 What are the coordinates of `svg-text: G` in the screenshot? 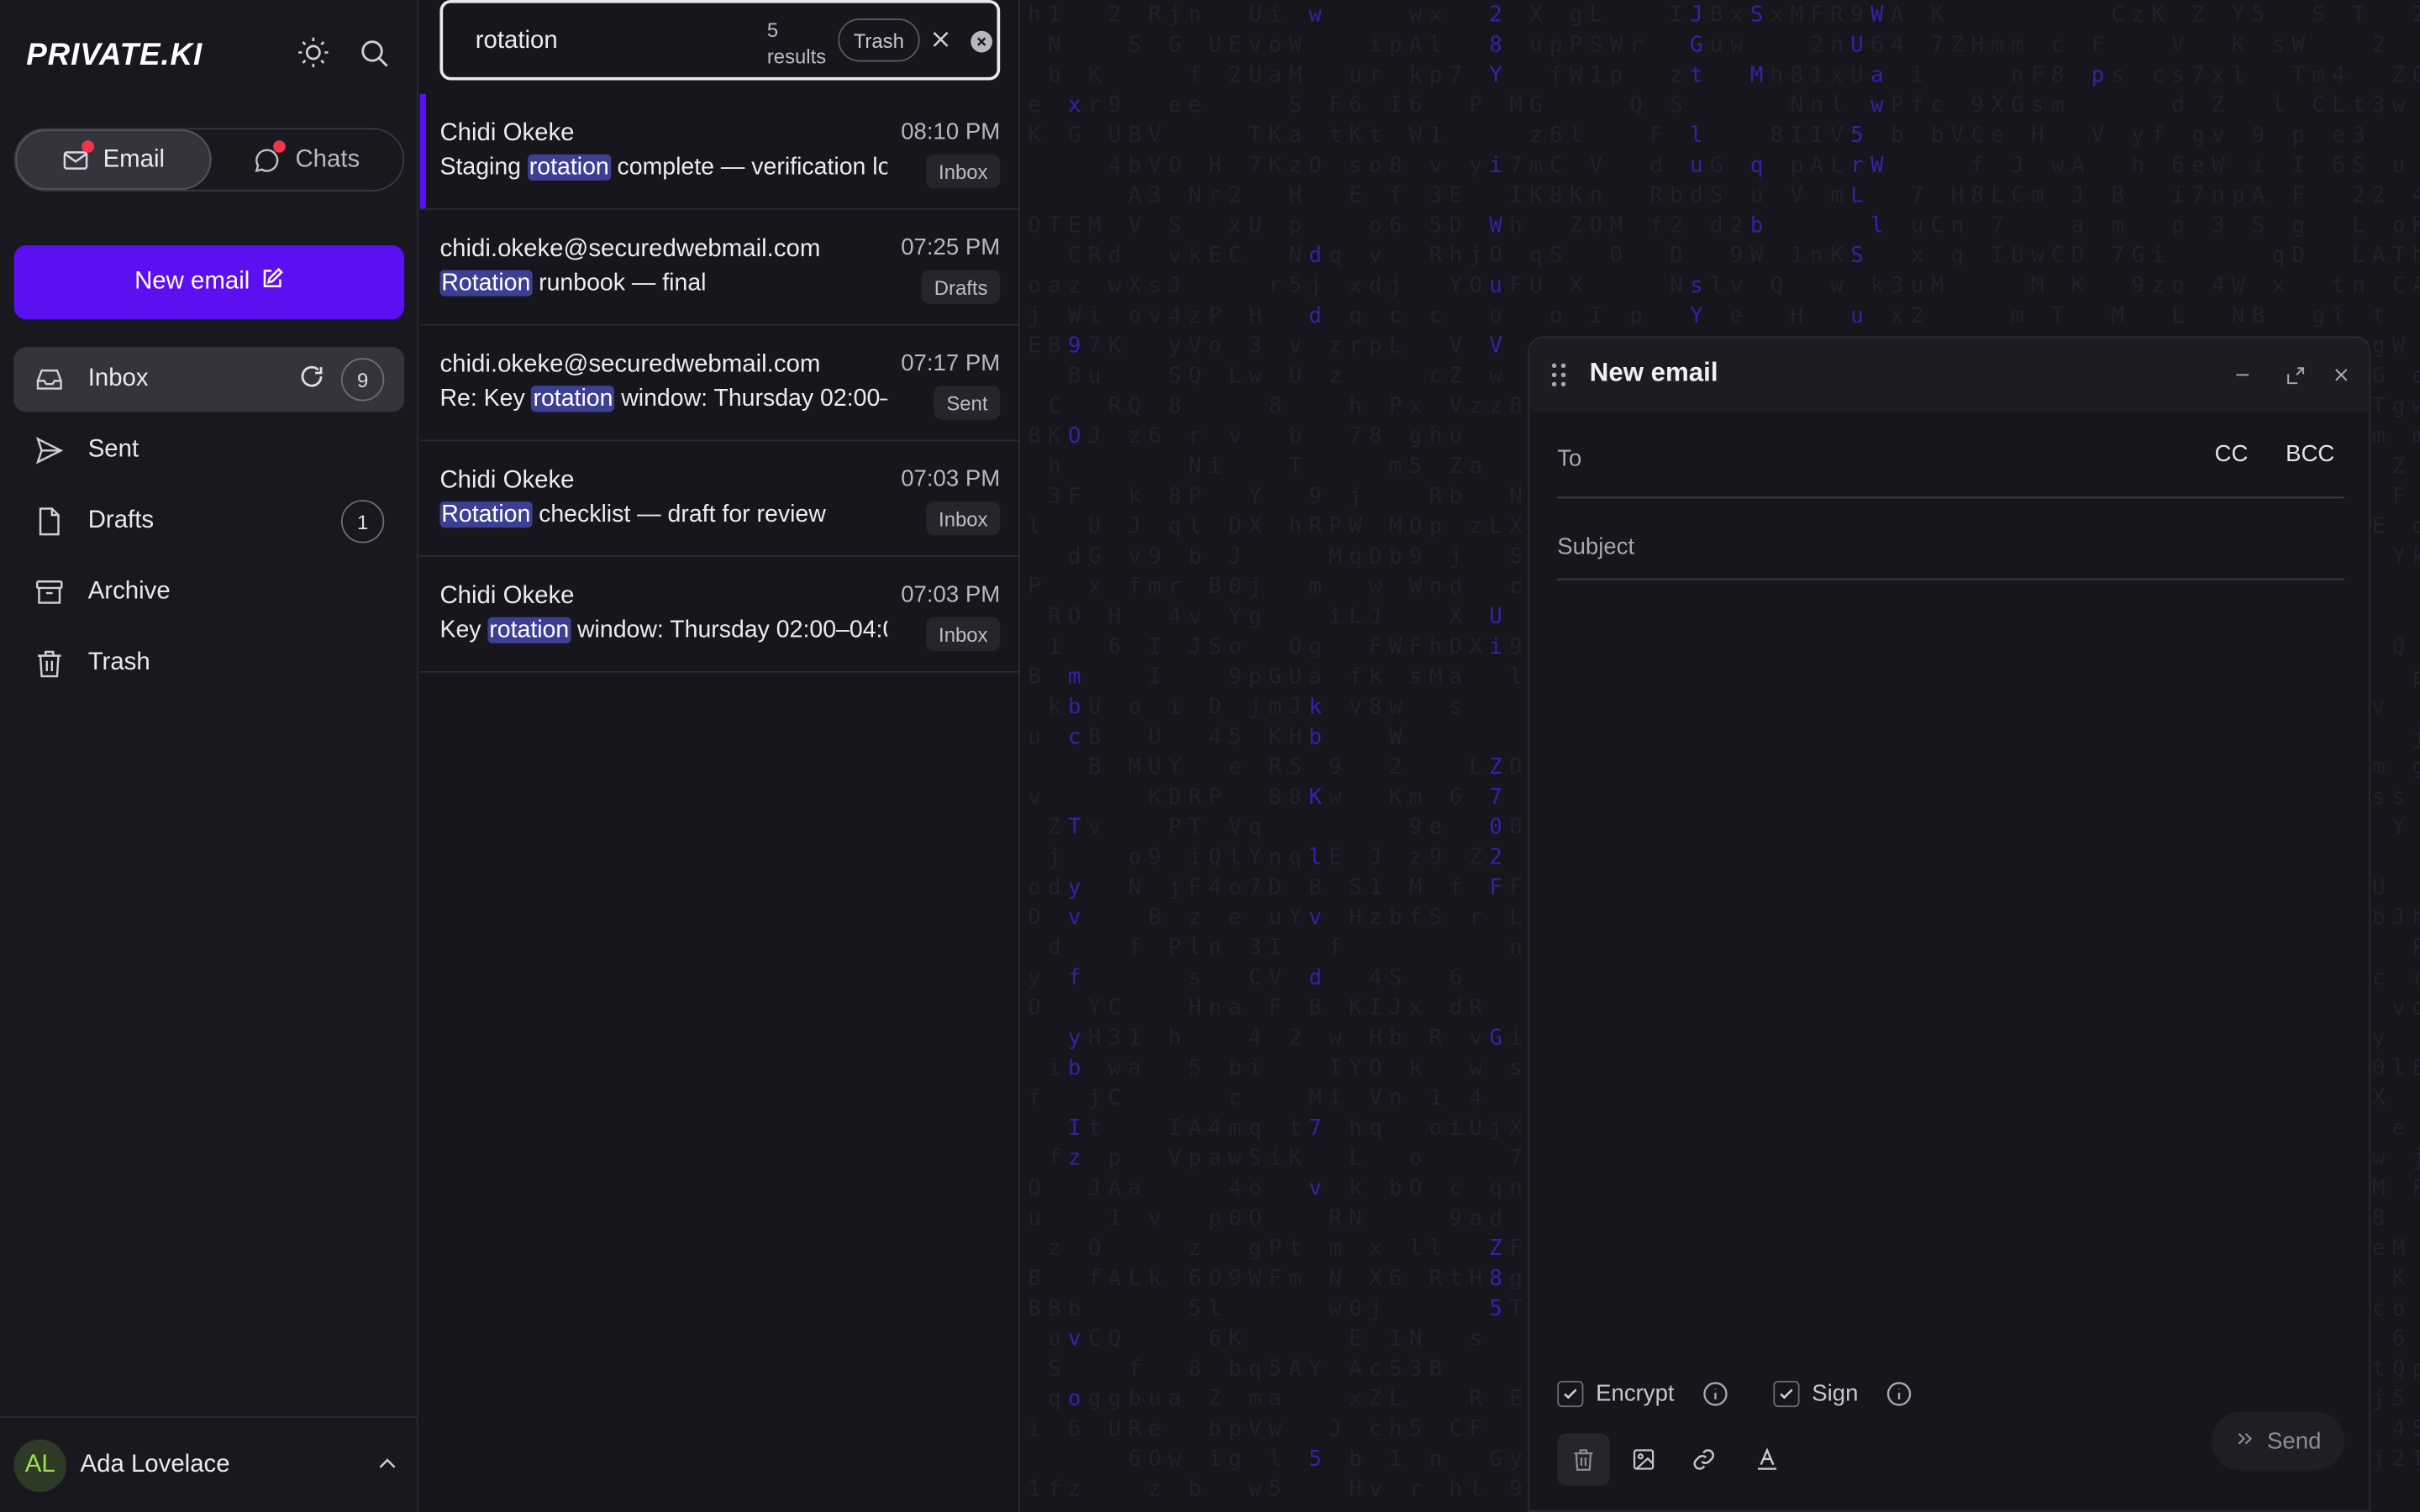 It's located at (1174, 45).